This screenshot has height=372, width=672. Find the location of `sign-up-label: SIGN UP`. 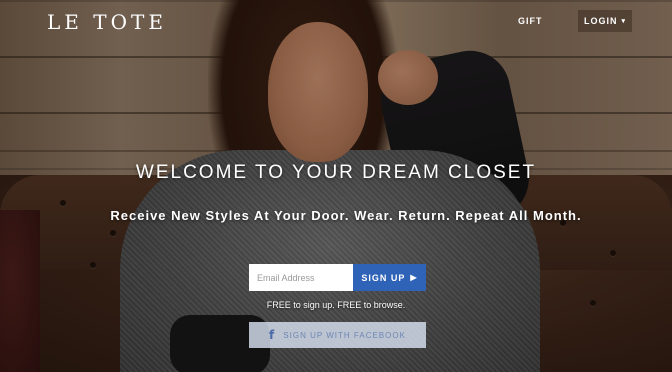

sign-up-label: SIGN UP is located at coordinates (383, 277).